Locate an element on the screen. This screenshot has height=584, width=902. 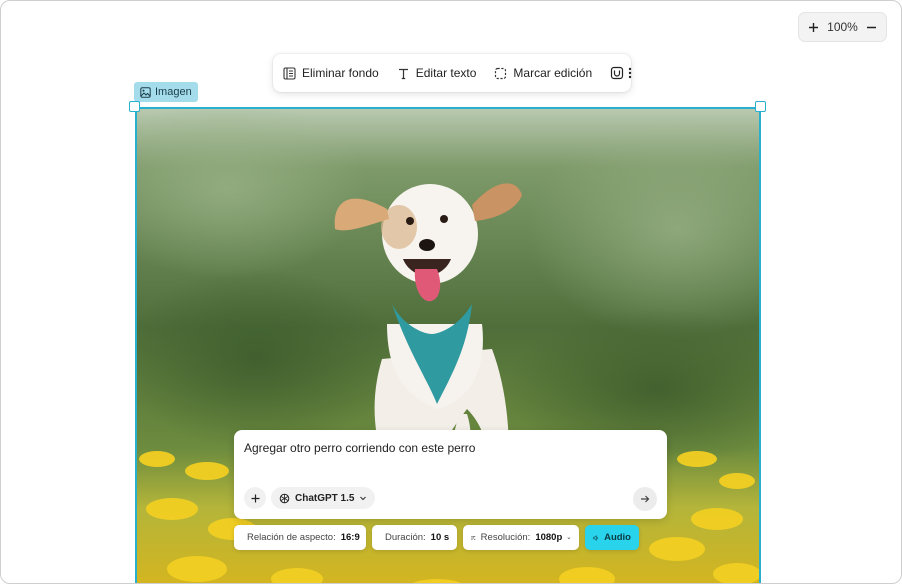
zoom-level: 100% is located at coordinates (842, 27).